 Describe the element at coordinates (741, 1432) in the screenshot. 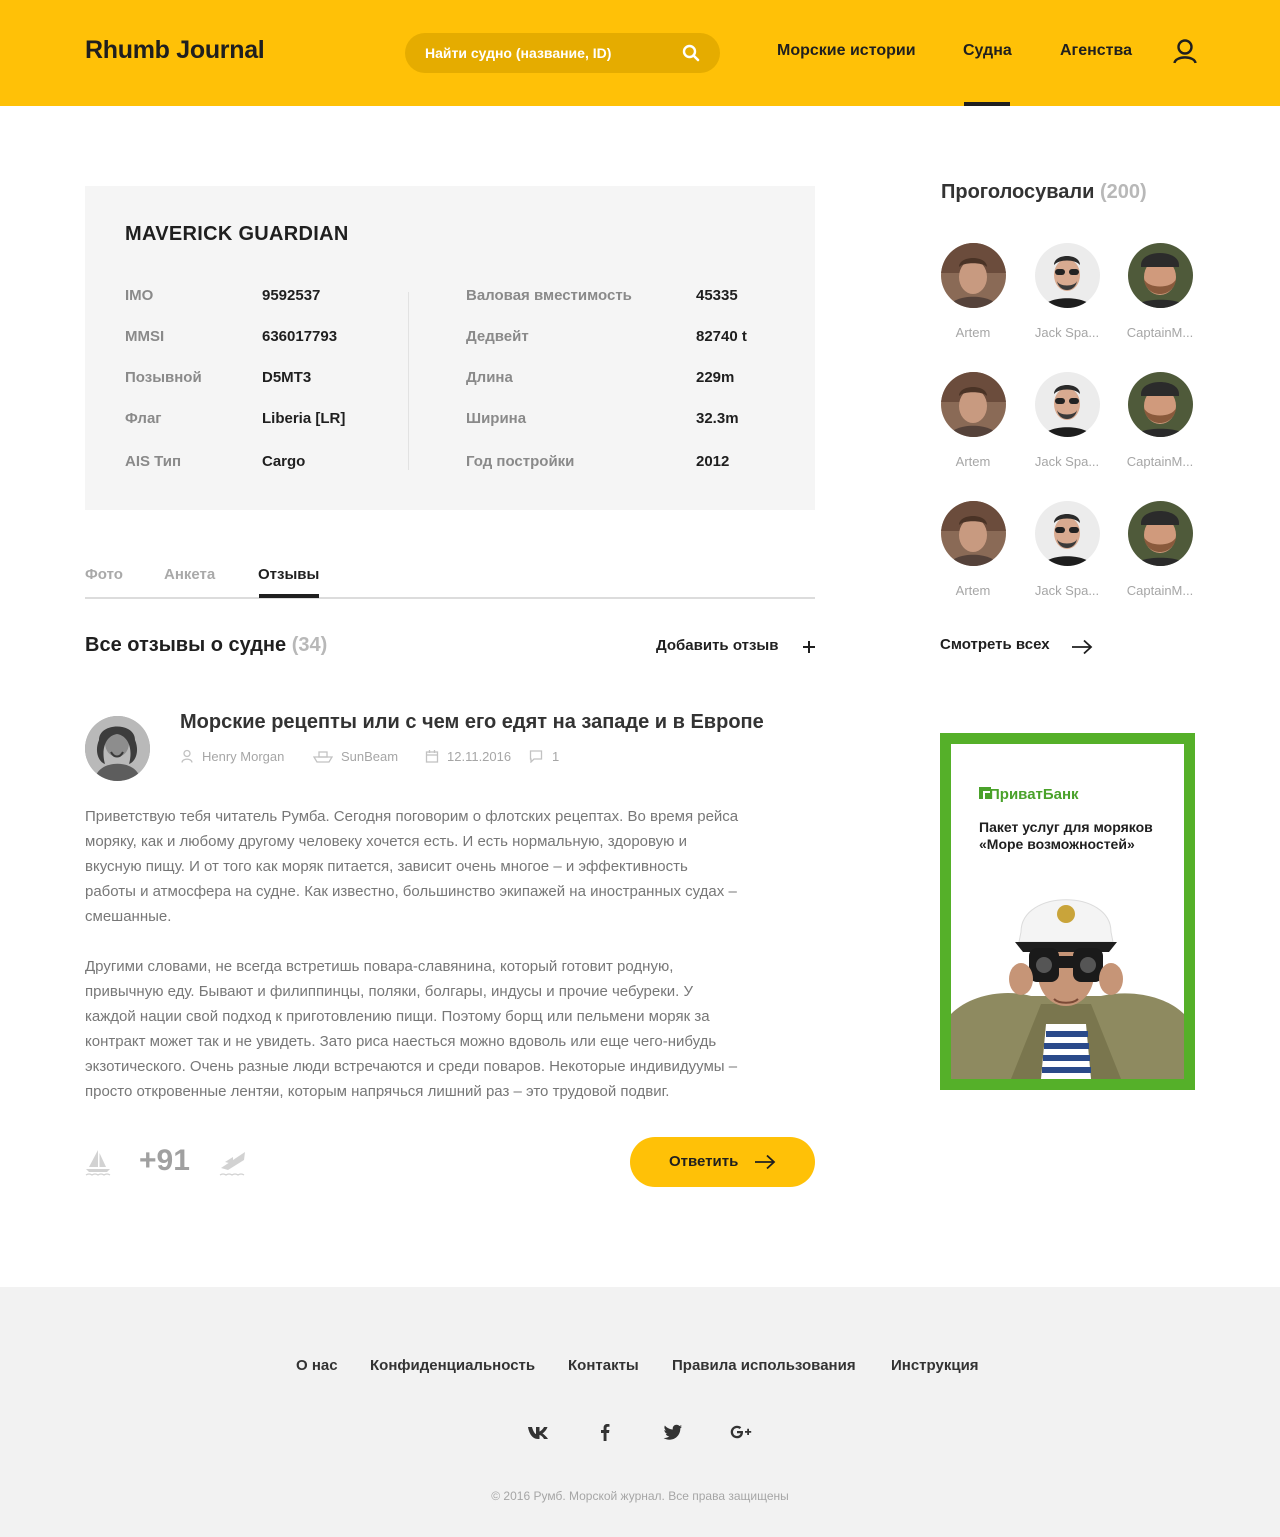

I see `google-plus-icon` at that location.